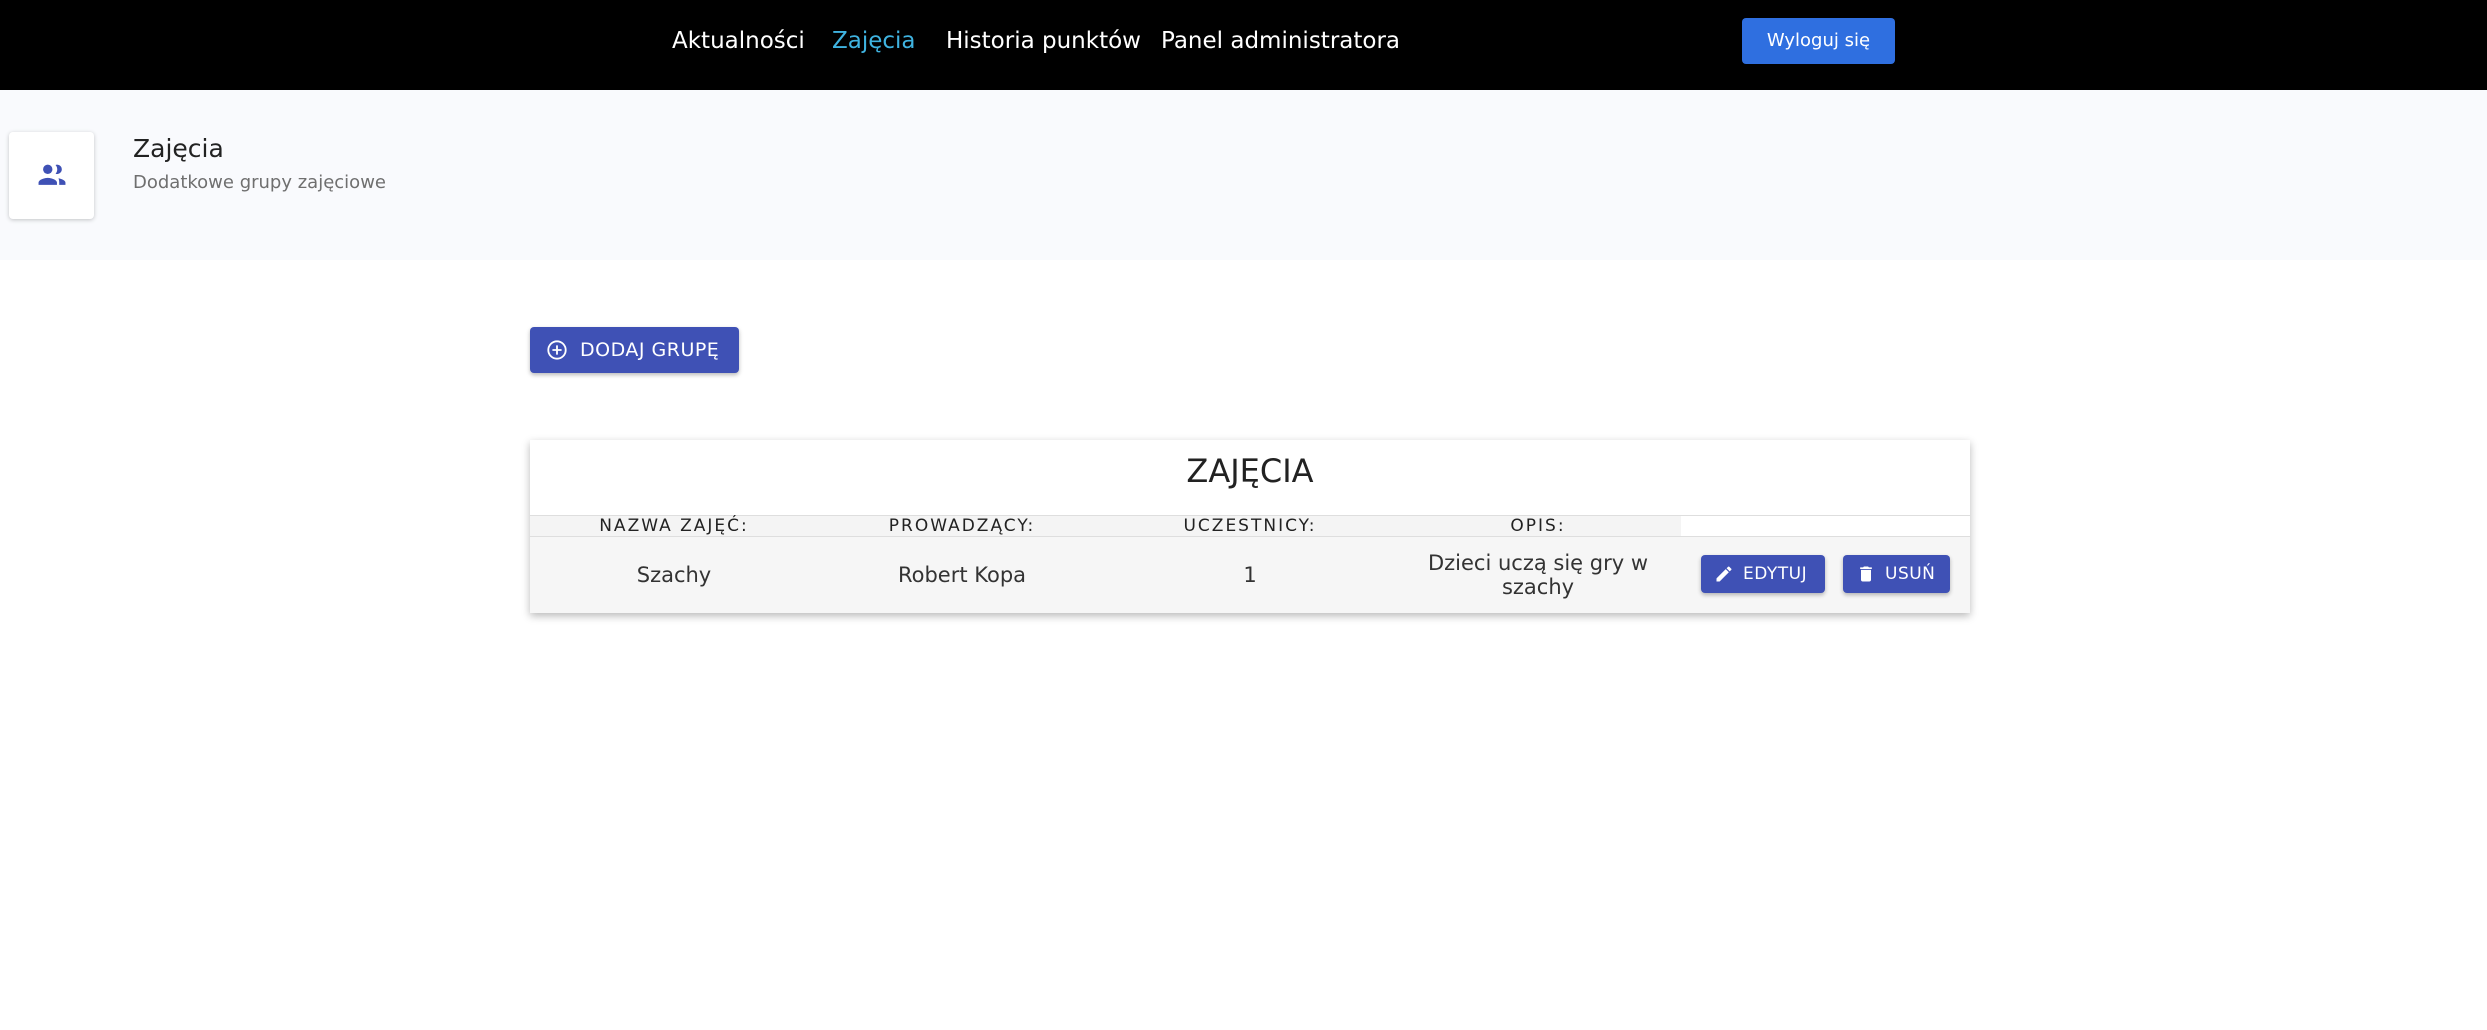  What do you see at coordinates (1866, 574) in the screenshot?
I see `trash-icon` at bounding box center [1866, 574].